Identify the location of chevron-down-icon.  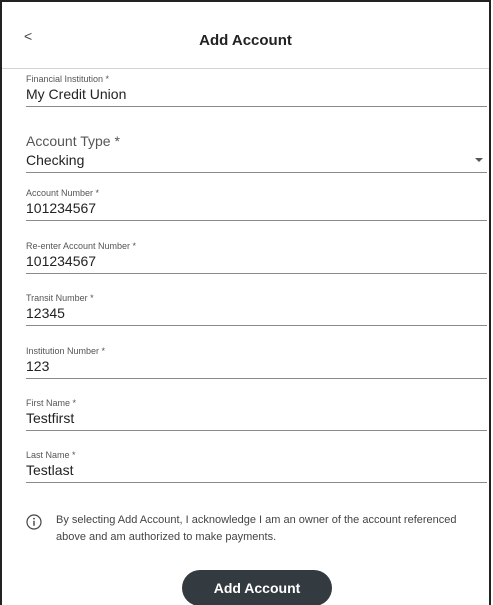
(479, 160).